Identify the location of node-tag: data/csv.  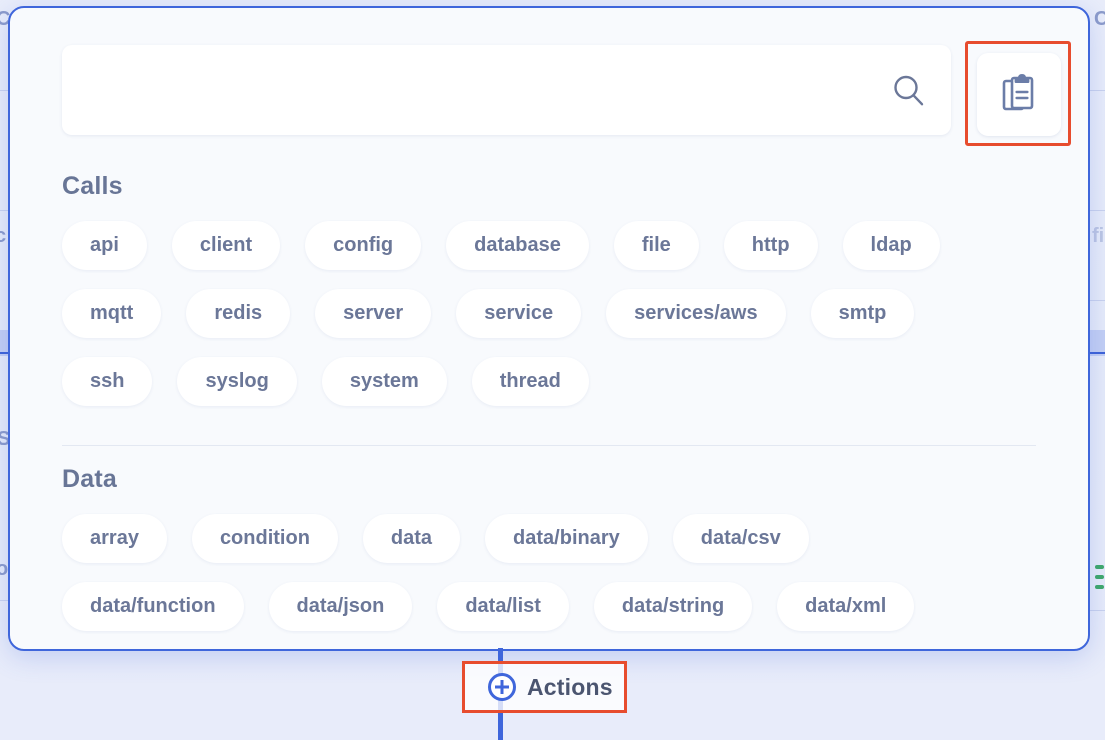
(740, 538).